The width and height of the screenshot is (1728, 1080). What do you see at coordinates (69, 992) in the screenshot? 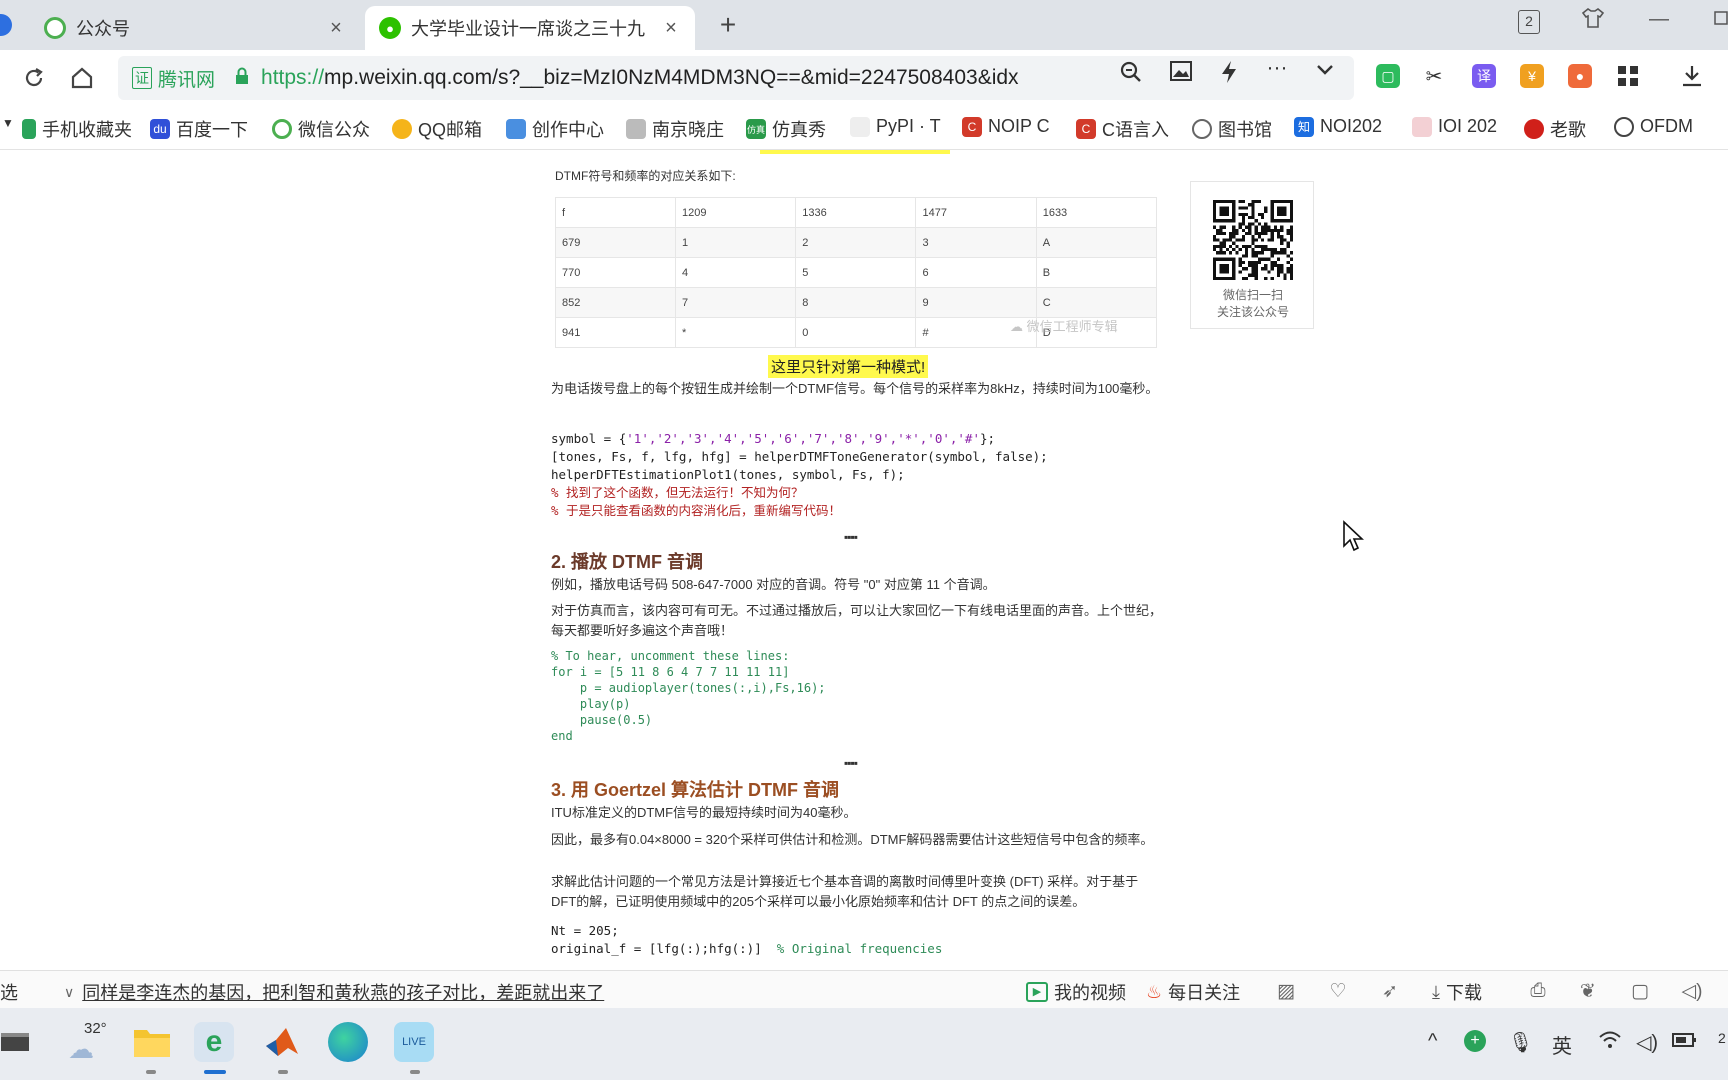
I see `chevron-down-icon: ∨` at bounding box center [69, 992].